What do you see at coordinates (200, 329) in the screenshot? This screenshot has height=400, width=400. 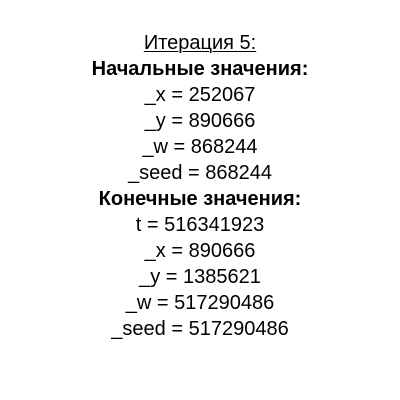 I see `final-seed-value: _seed = 517290486` at bounding box center [200, 329].